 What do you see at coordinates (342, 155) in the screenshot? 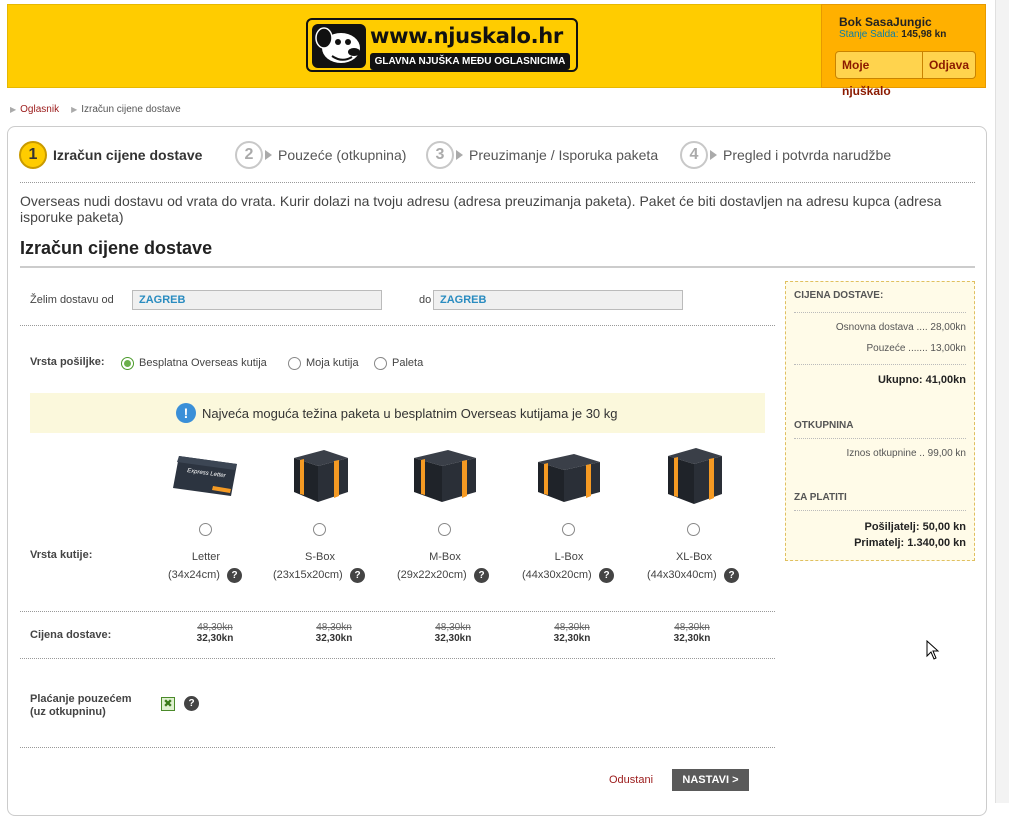
I see `step-label-2: Pouzeće (otkupnina)` at bounding box center [342, 155].